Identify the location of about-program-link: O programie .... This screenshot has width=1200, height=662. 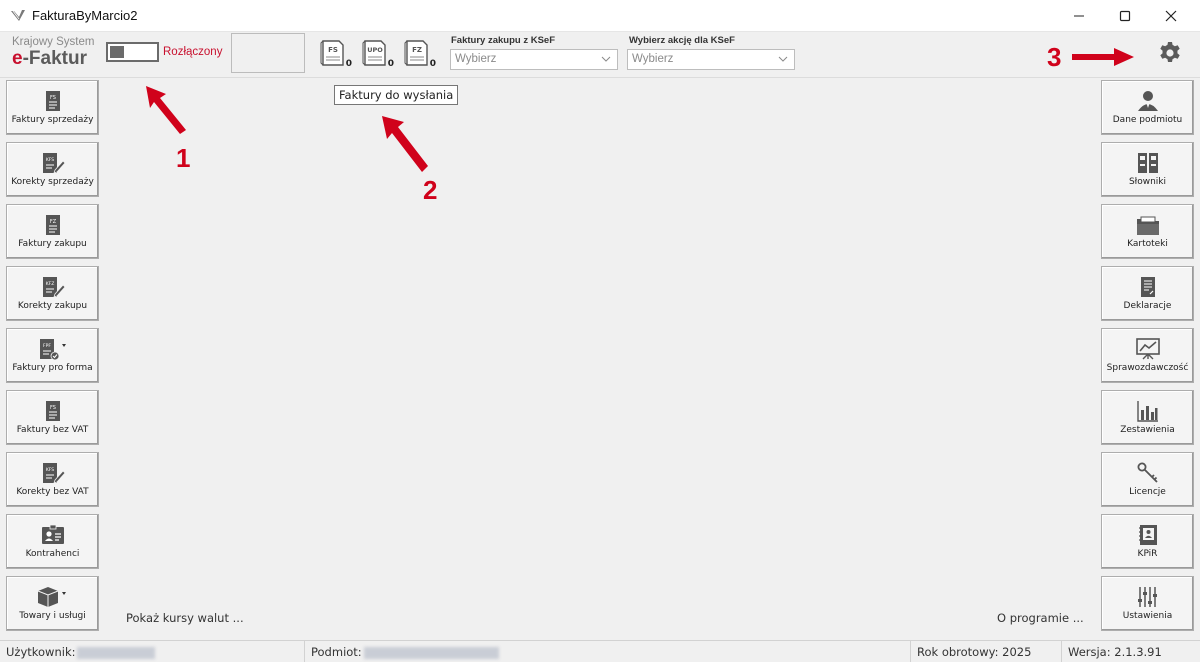
(1040, 618).